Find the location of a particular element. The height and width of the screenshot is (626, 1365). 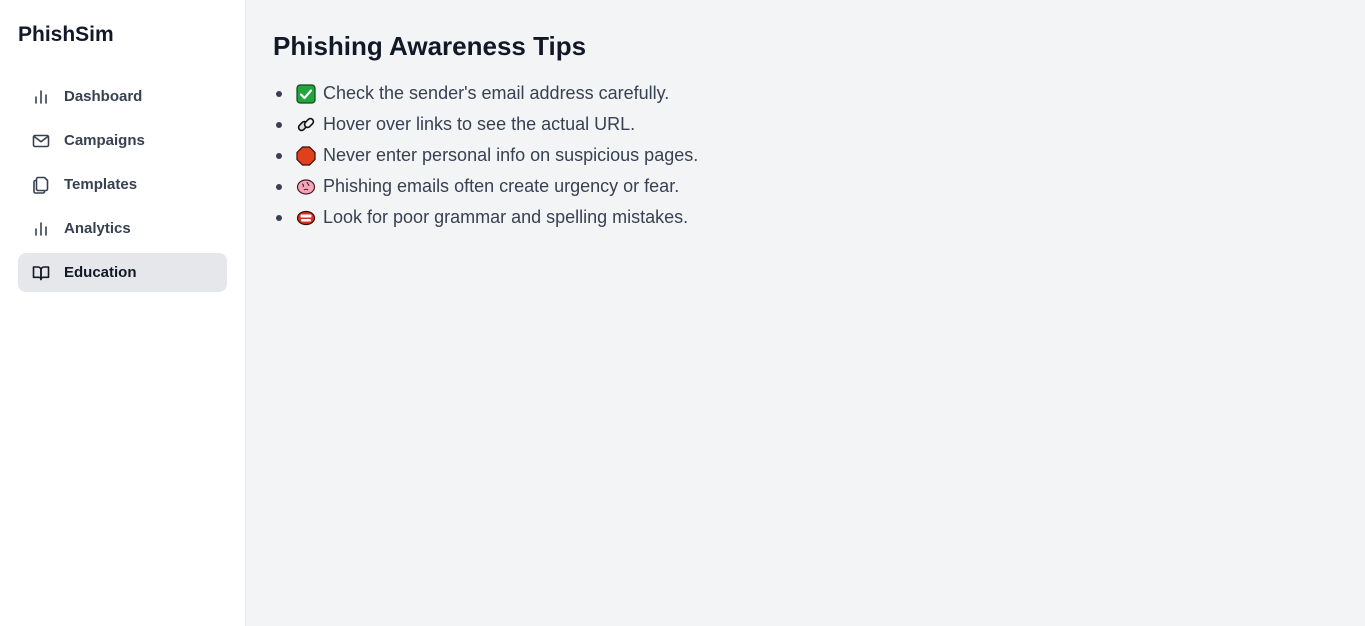

tip-text: Hover over links to see the actual URL. is located at coordinates (479, 124).